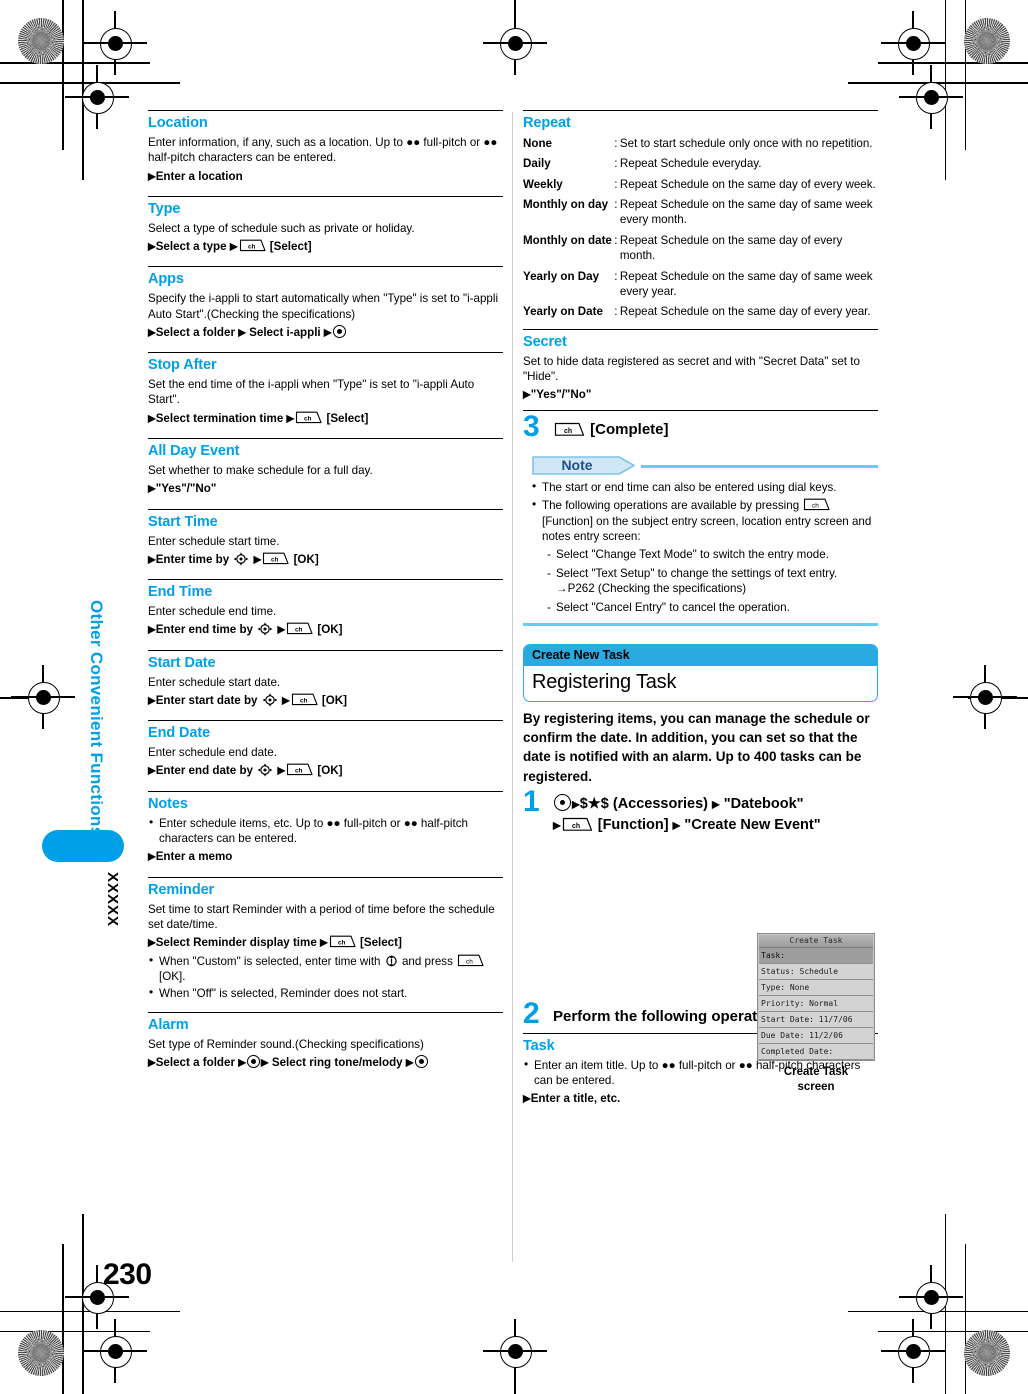  Describe the element at coordinates (531, 1013) in the screenshot. I see `step-number: 2` at that location.